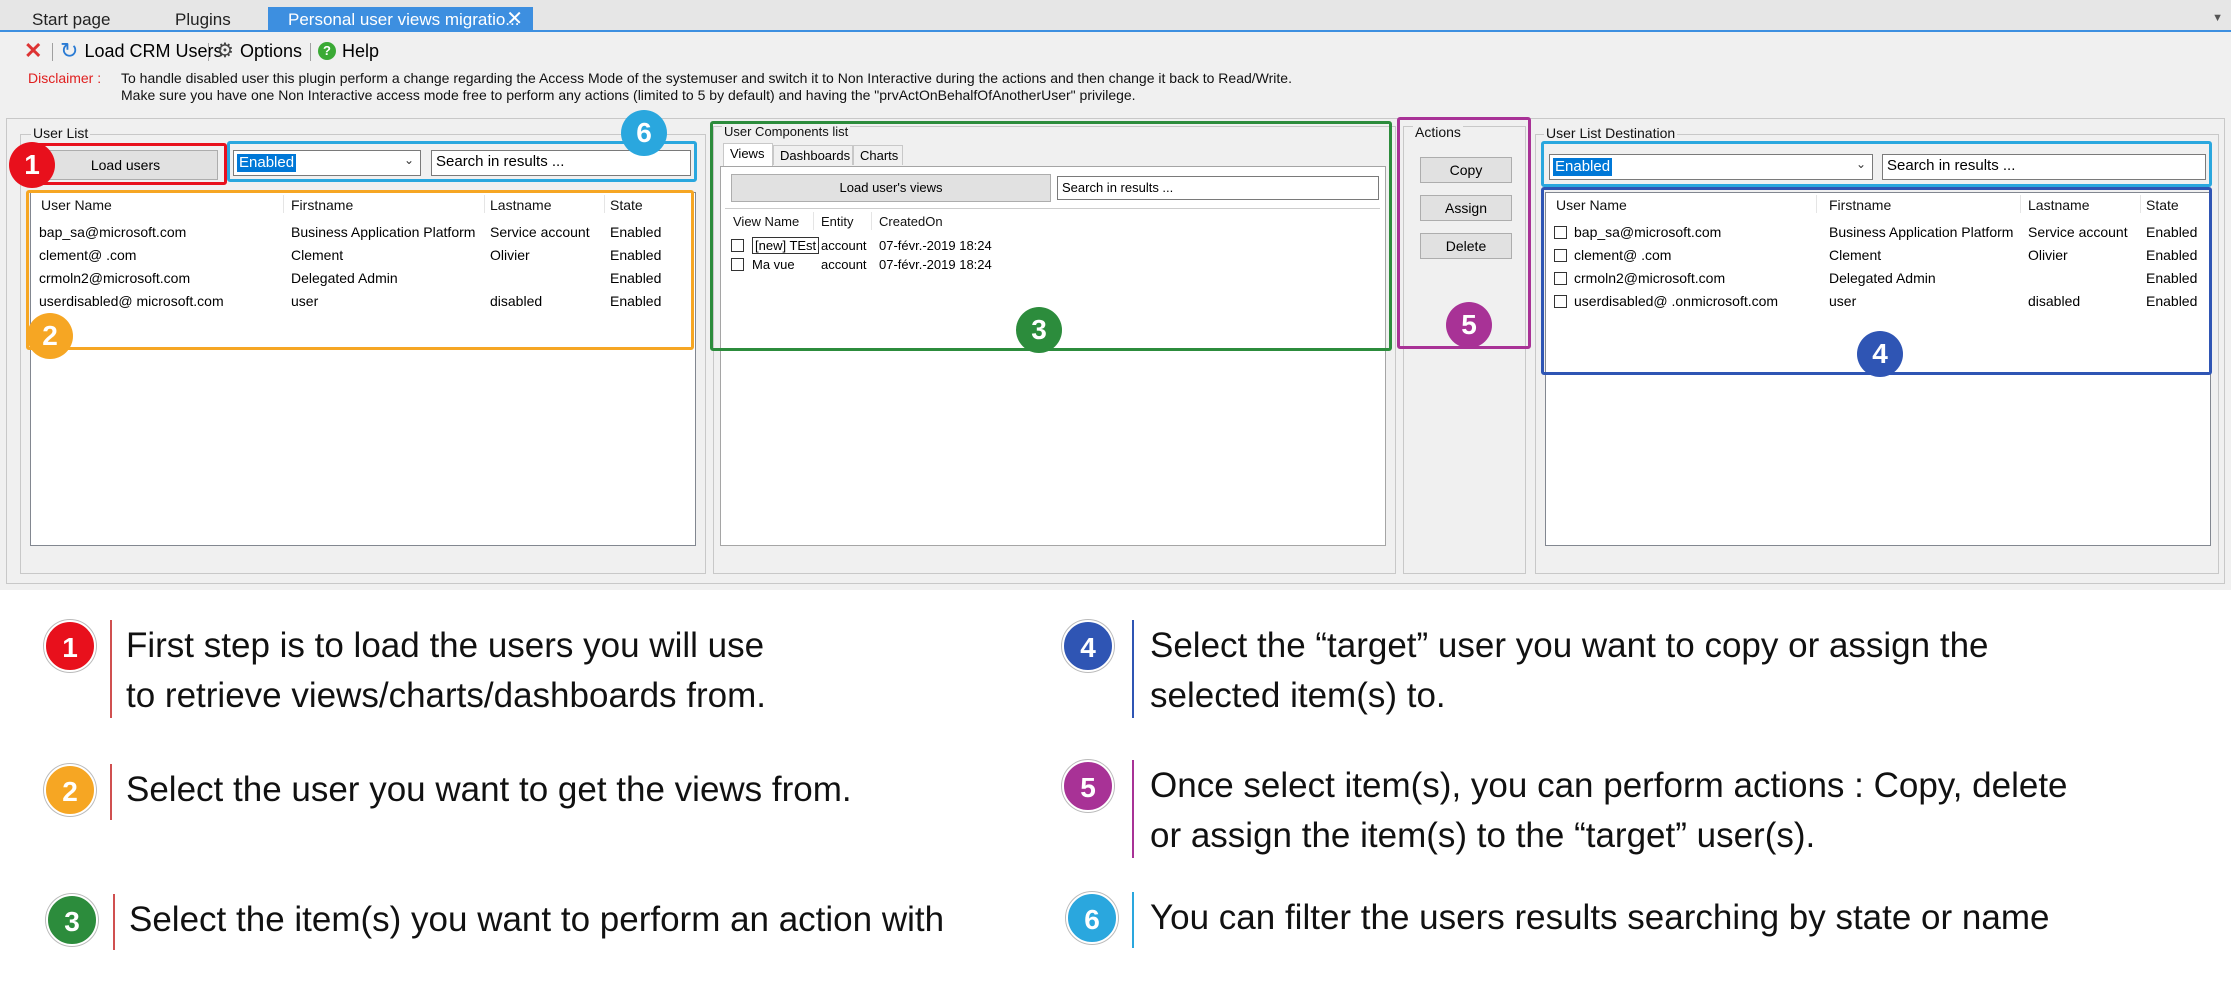  I want to click on destination-state-filter-value: Enabled, so click(1583, 167).